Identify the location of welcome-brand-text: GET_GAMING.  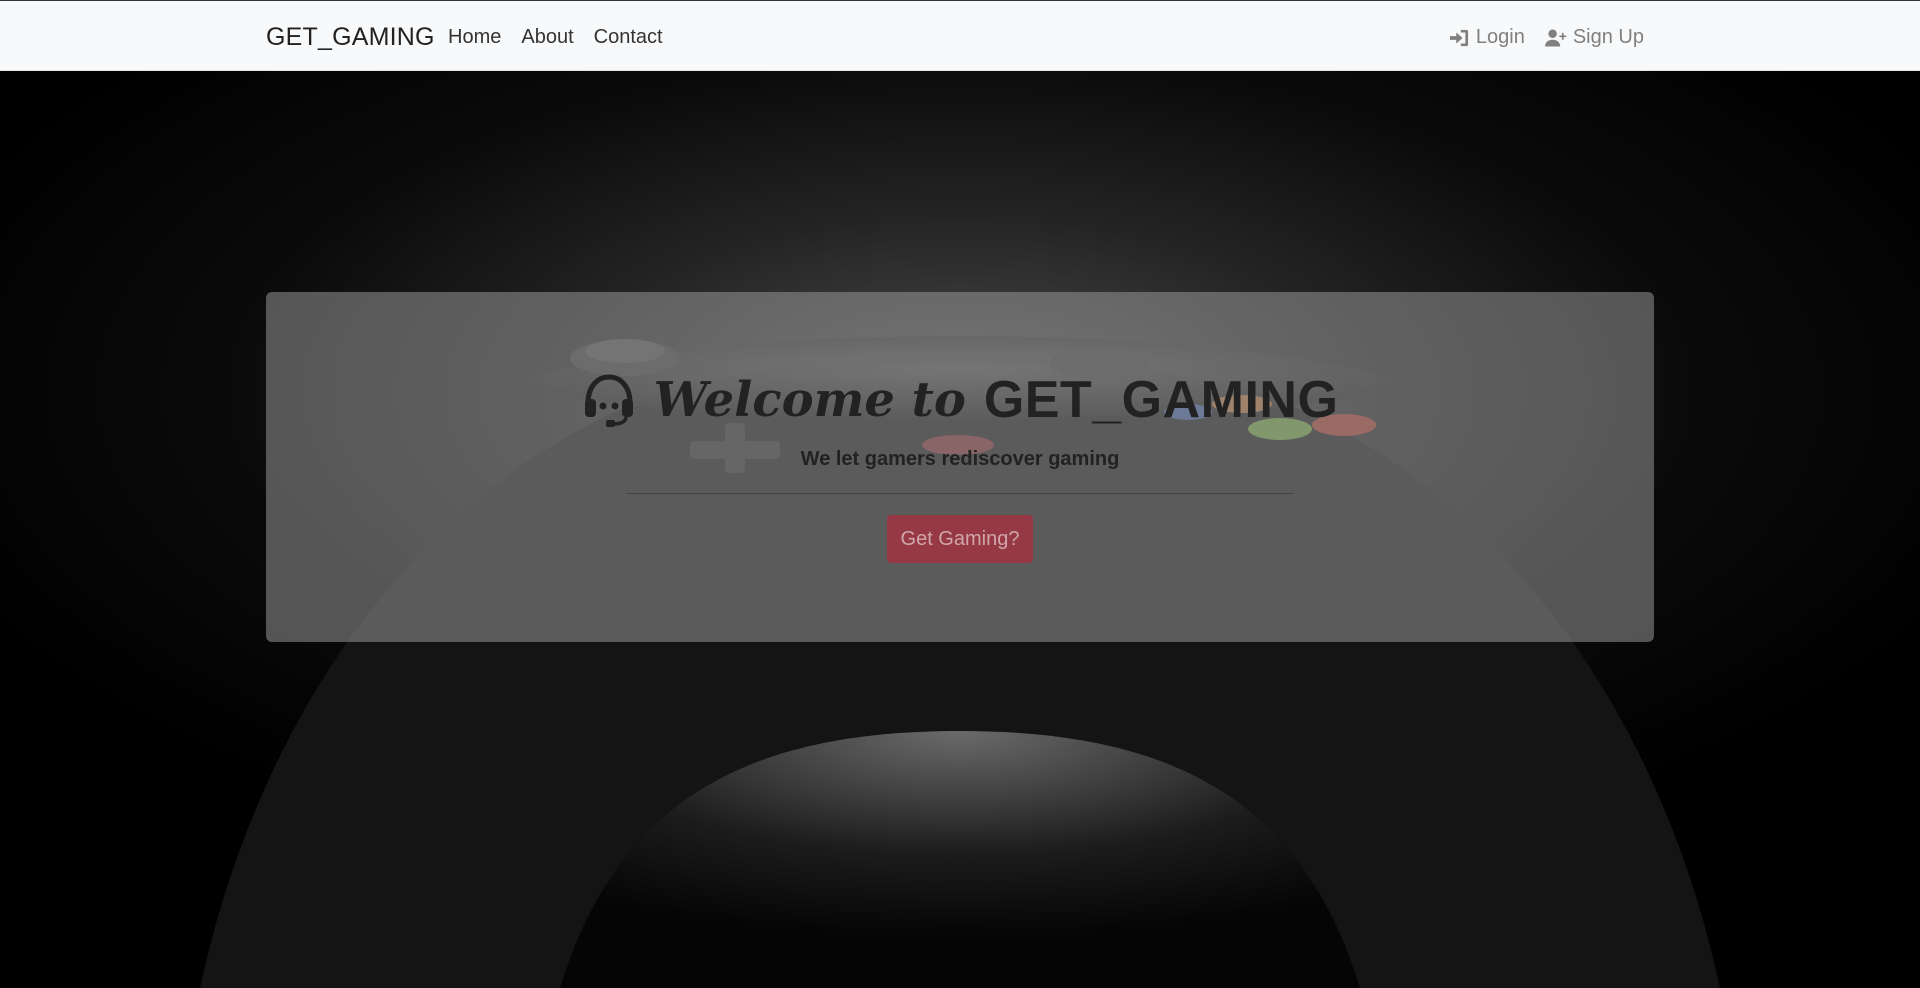
(1161, 400).